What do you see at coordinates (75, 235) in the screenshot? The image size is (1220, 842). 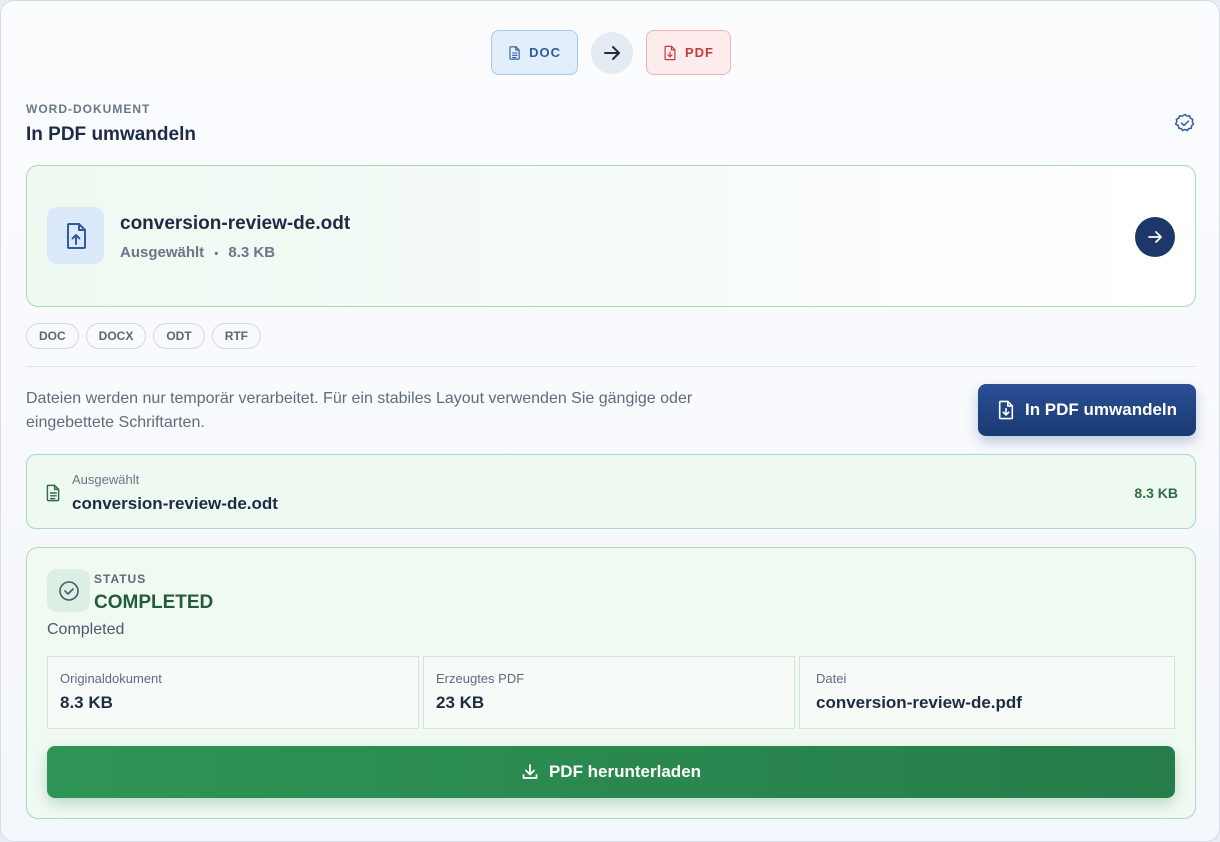 I see `file-upload-icon` at bounding box center [75, 235].